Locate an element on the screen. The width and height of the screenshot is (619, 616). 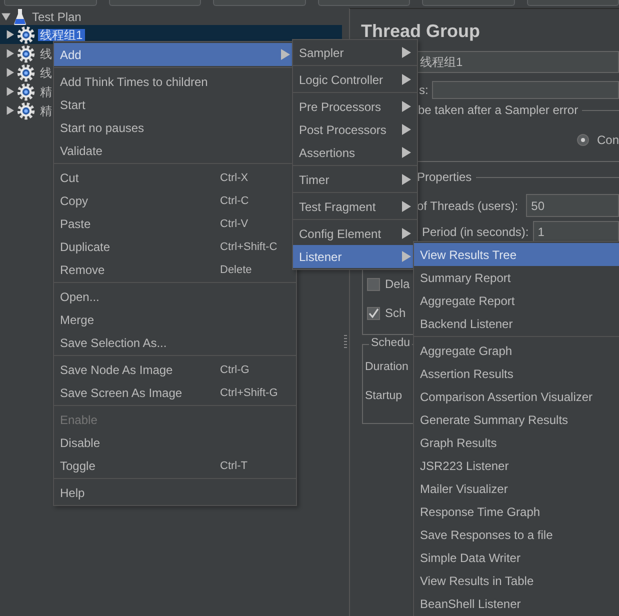
field-label: Period (in seconds): is located at coordinates (475, 231).